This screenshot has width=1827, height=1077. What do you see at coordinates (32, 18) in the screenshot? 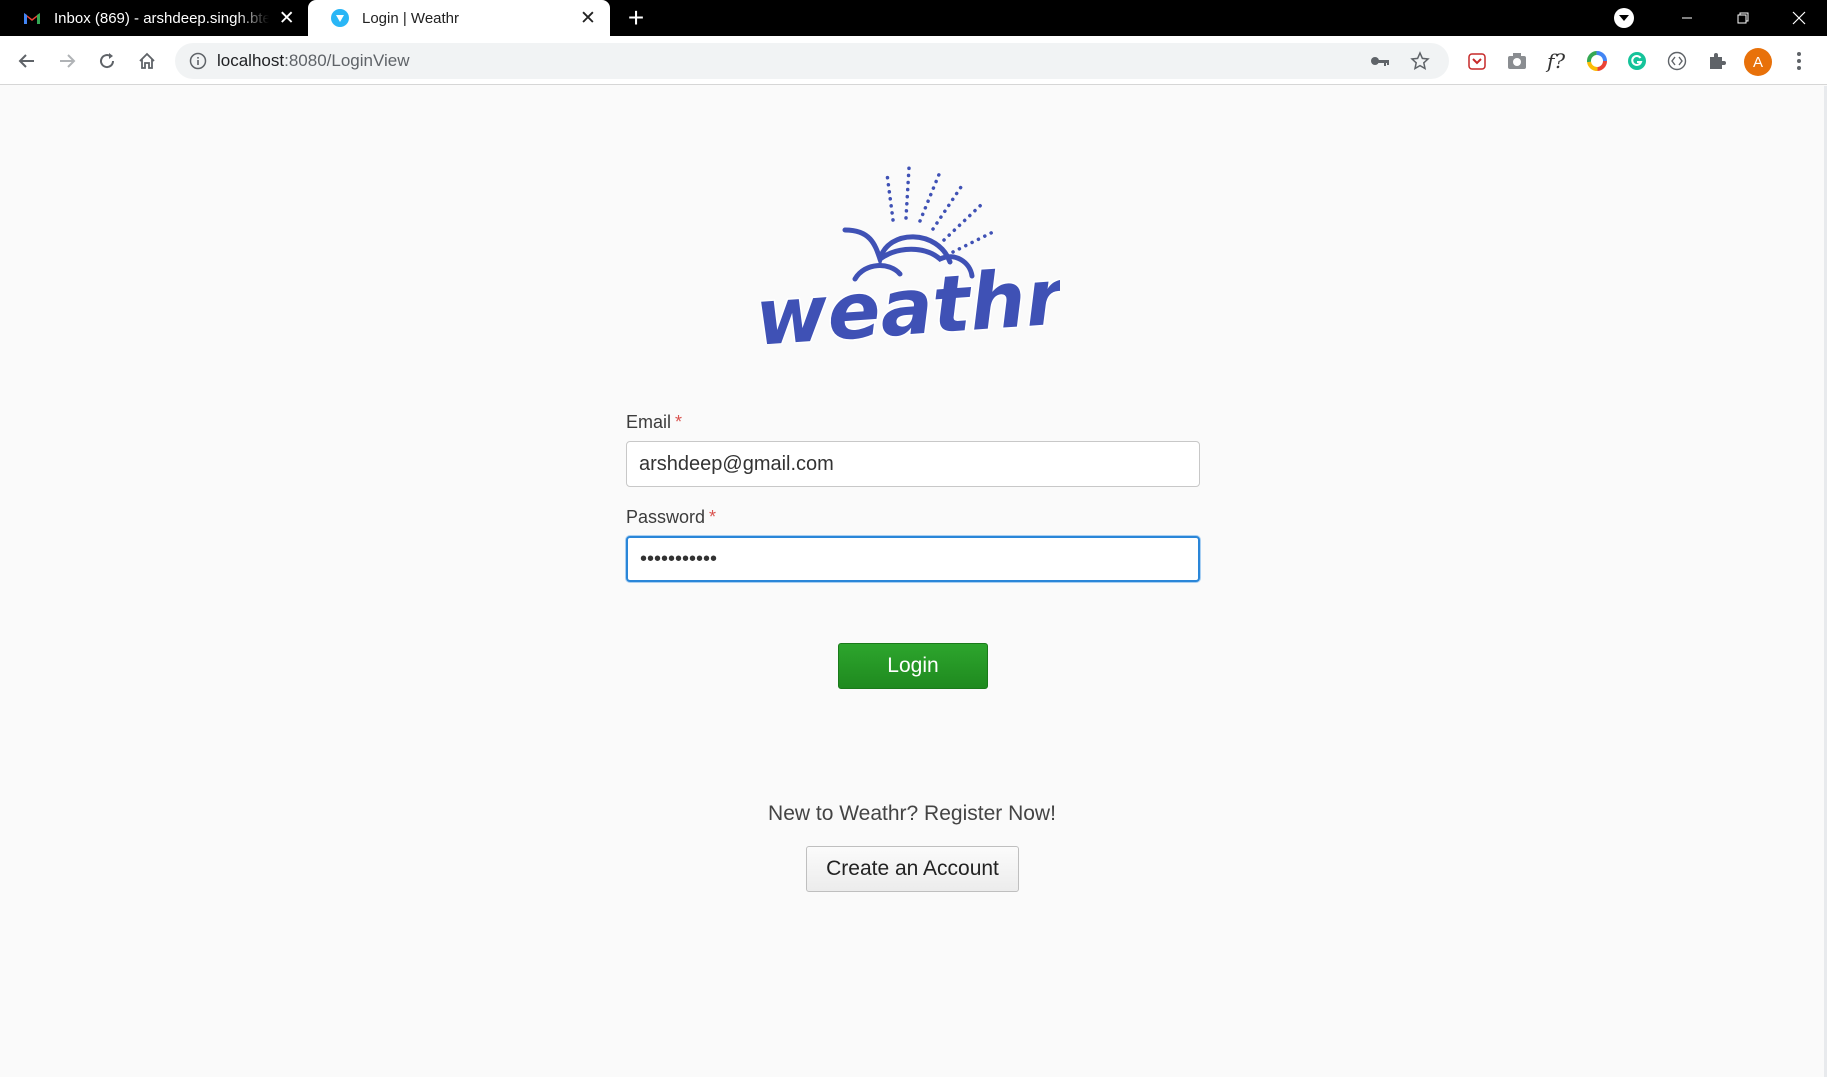
I see `gmail-icon` at bounding box center [32, 18].